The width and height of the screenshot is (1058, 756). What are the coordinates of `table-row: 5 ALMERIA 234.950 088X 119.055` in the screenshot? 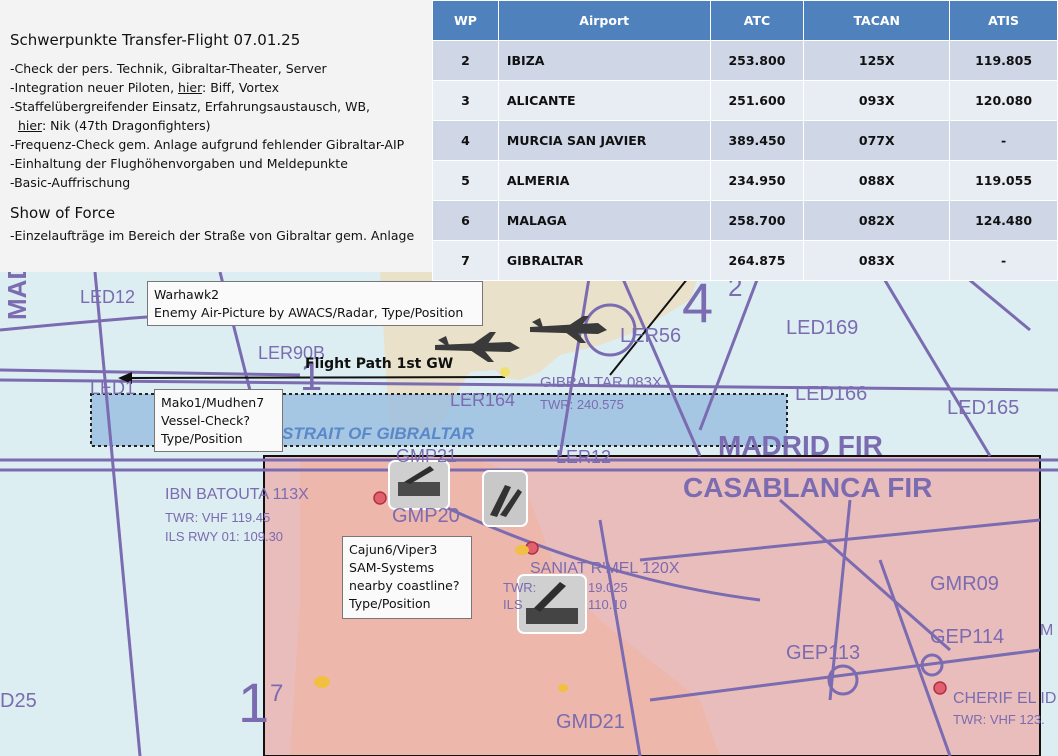 It's located at (745, 180).